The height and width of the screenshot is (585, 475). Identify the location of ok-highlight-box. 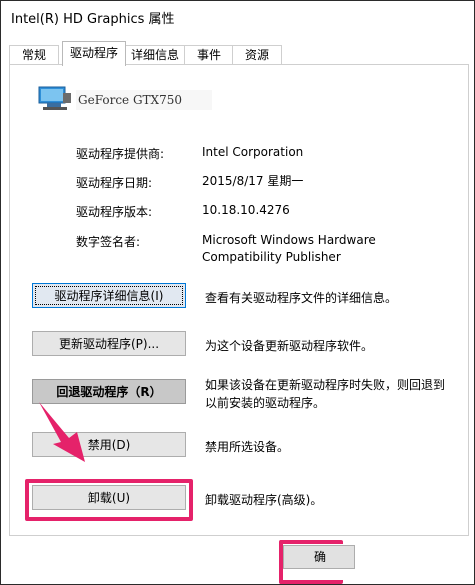
(311, 562).